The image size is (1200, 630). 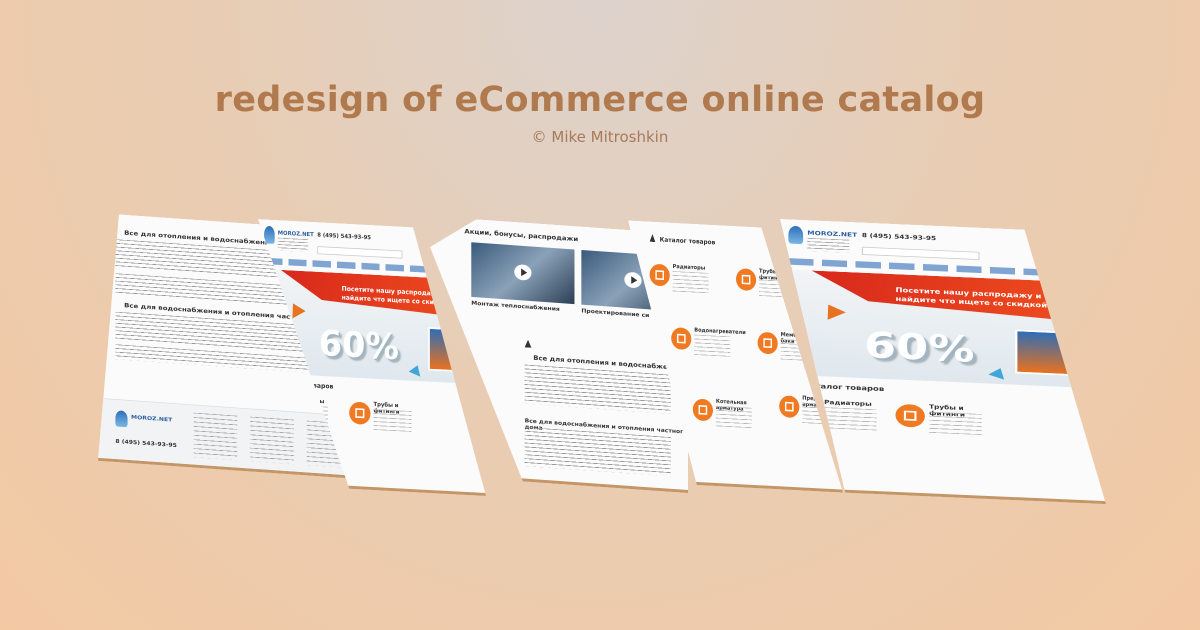 I want to click on site-footer: MOROZ.NET 8 (495) 543-93-95, so click(x=228, y=437).